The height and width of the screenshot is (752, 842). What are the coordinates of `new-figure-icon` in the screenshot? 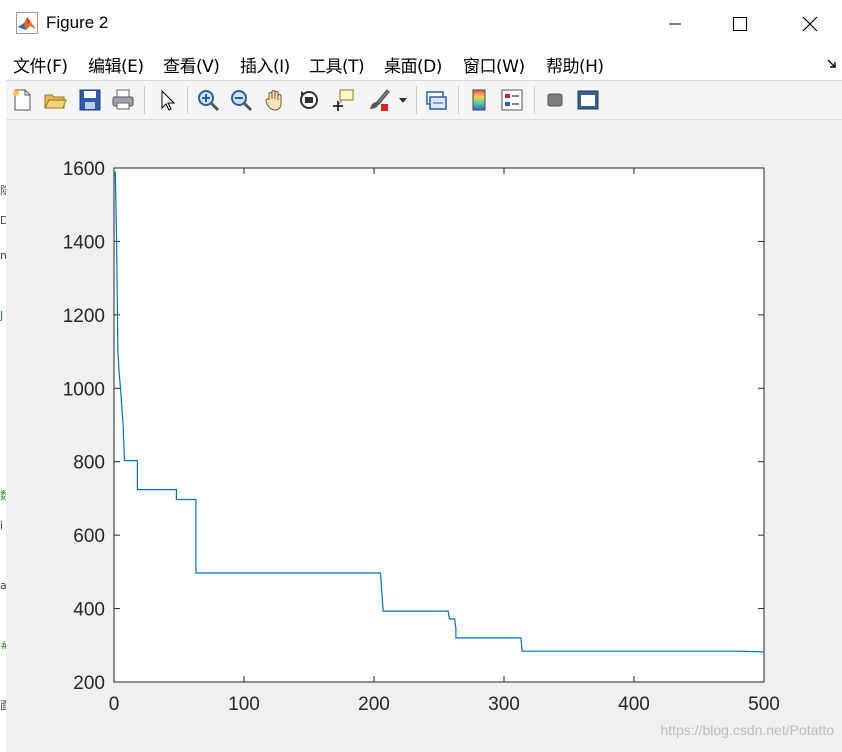 It's located at (22, 100).